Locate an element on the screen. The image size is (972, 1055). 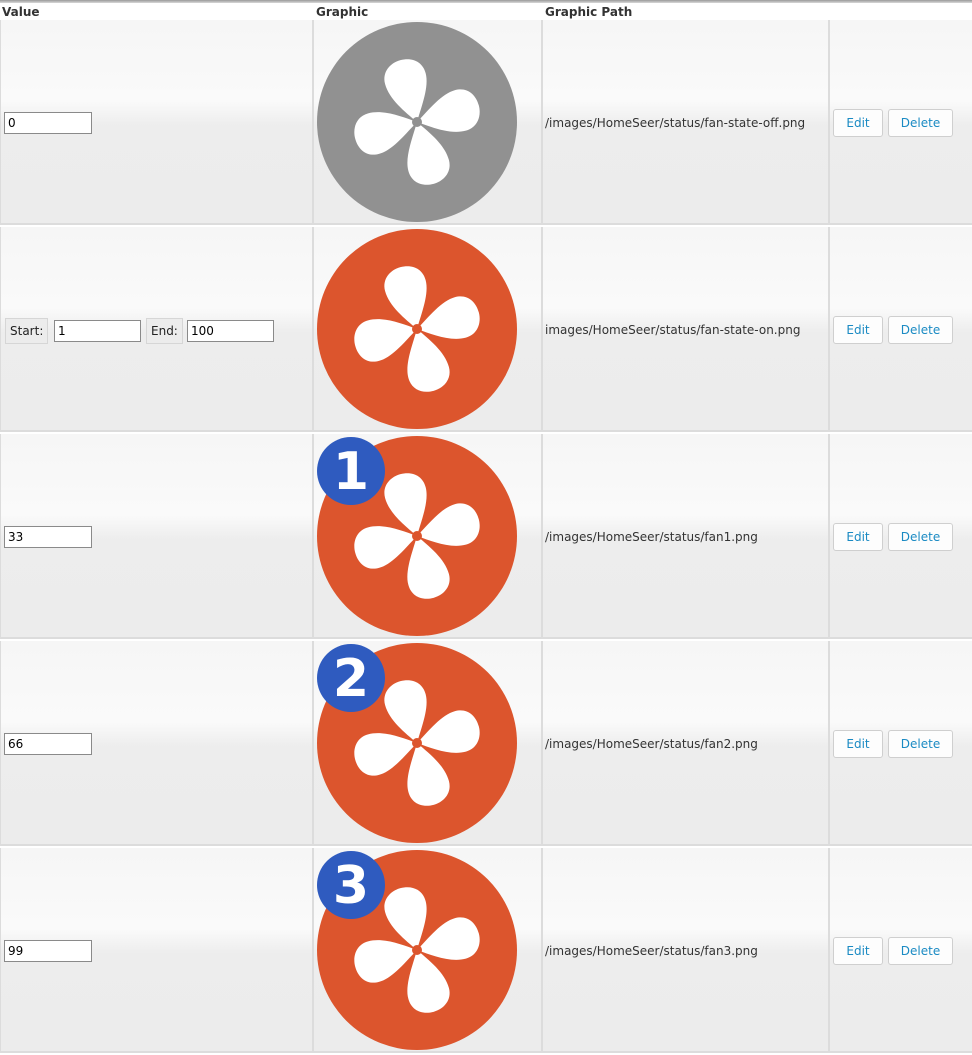
graphic-cell: 1 is located at coordinates (428, 536).